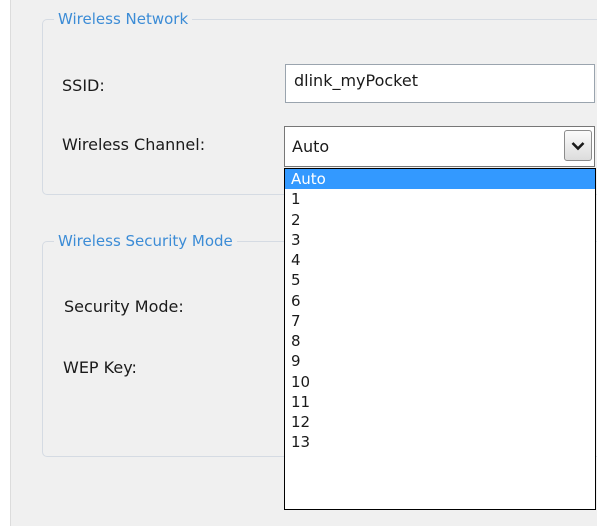 The image size is (597, 526). Describe the element at coordinates (311, 146) in the screenshot. I see `wireless-channel-value: Auto` at that location.